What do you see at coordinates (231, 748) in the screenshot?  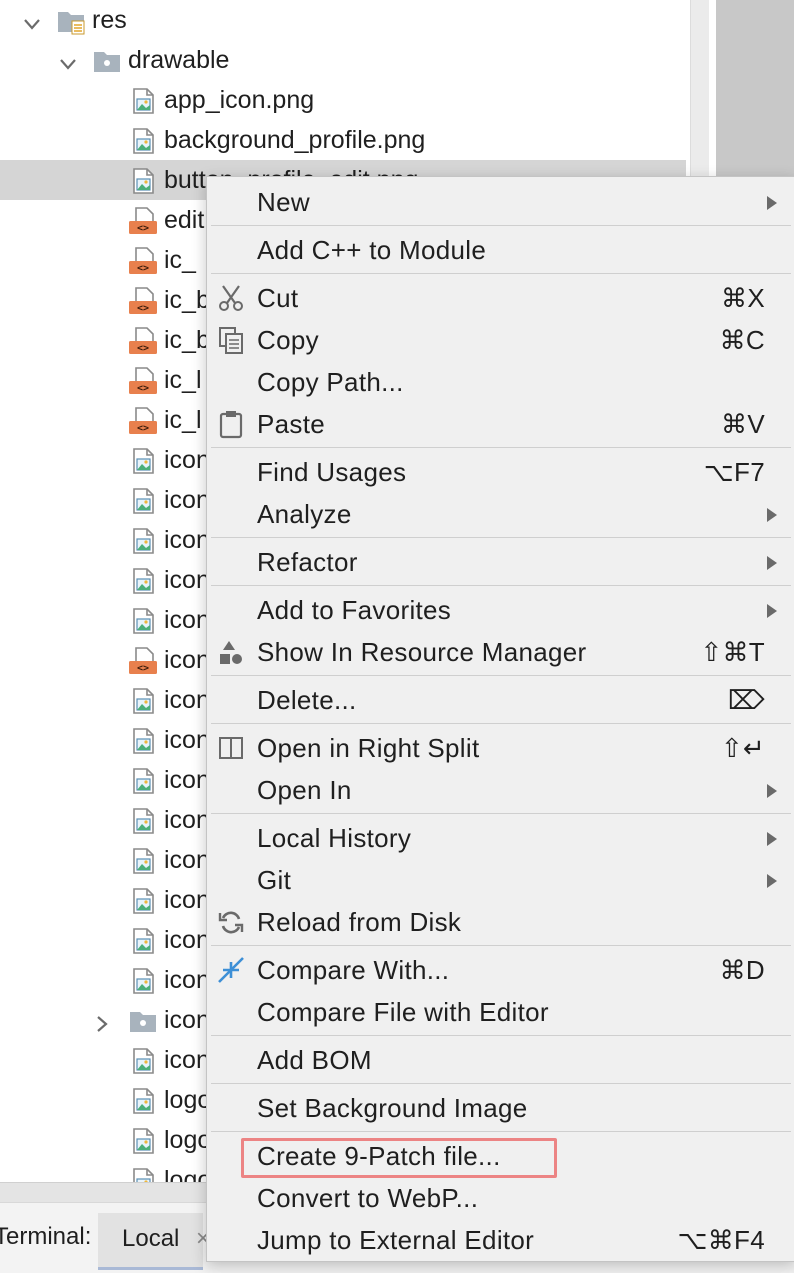 I see `split-icon` at bounding box center [231, 748].